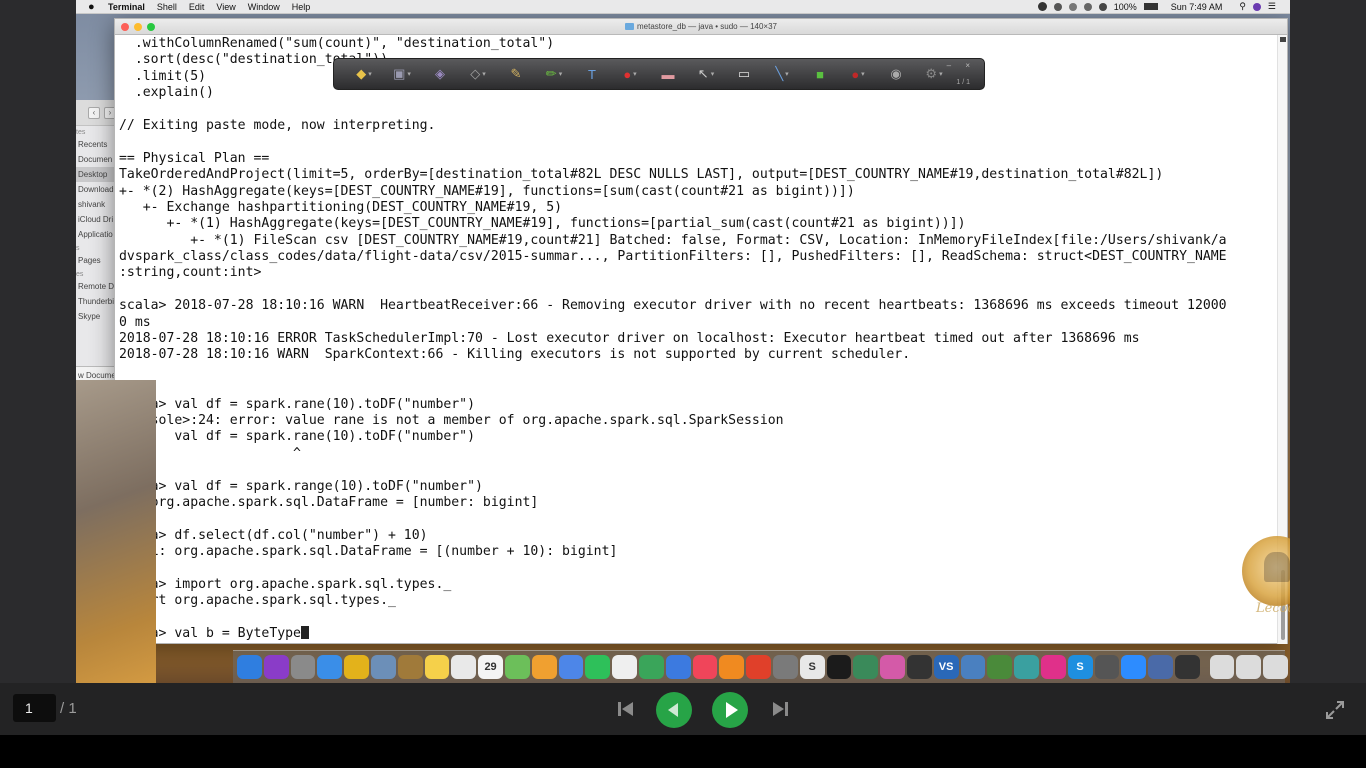  What do you see at coordinates (896, 74) in the screenshot?
I see `spotlight-icon: ◉` at bounding box center [896, 74].